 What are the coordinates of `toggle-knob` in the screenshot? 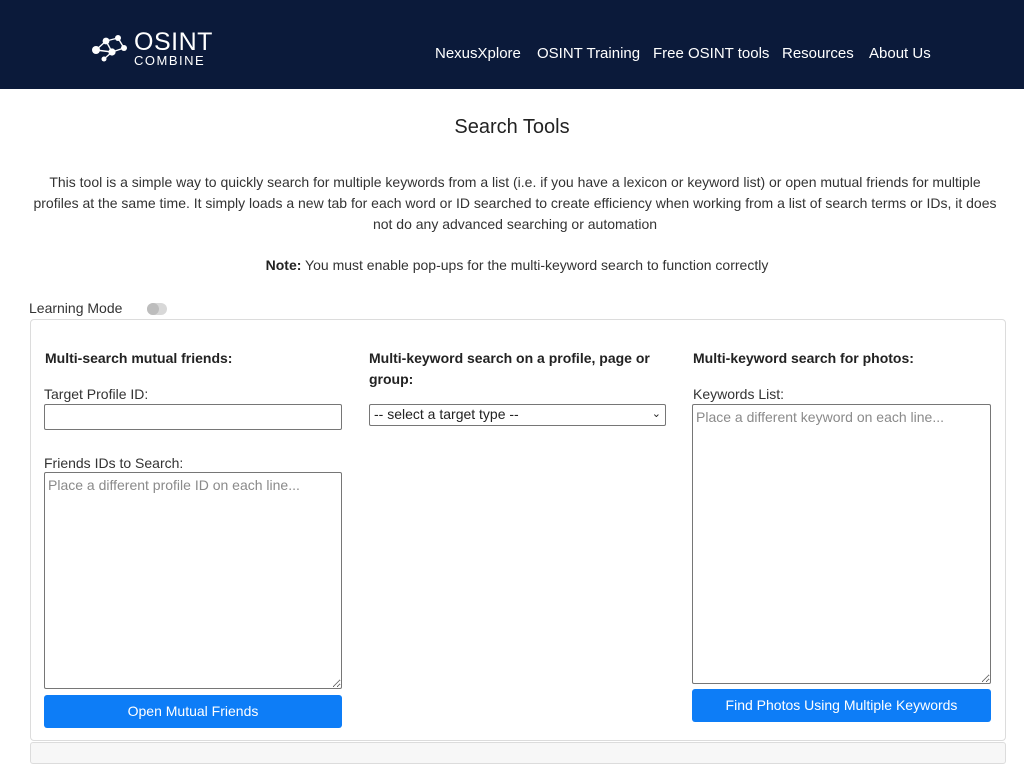 It's located at (153, 309).